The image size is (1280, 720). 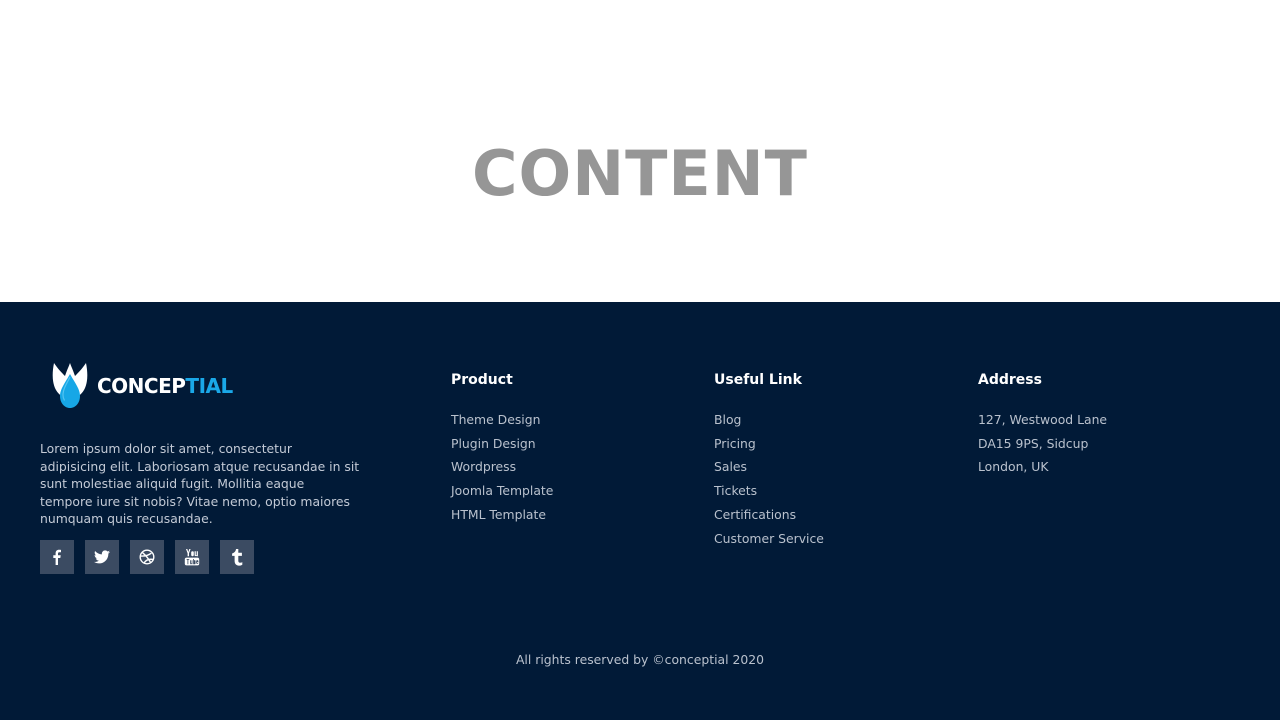 What do you see at coordinates (1010, 380) in the screenshot?
I see `address-heading: Address` at bounding box center [1010, 380].